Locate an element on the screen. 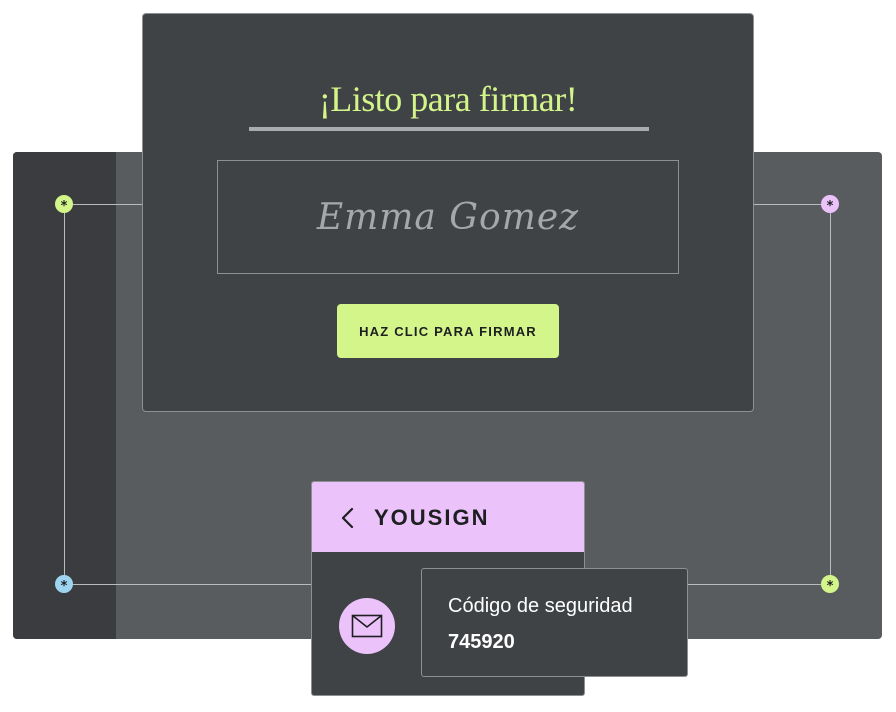 The image size is (896, 712). mail-badge is located at coordinates (367, 626).